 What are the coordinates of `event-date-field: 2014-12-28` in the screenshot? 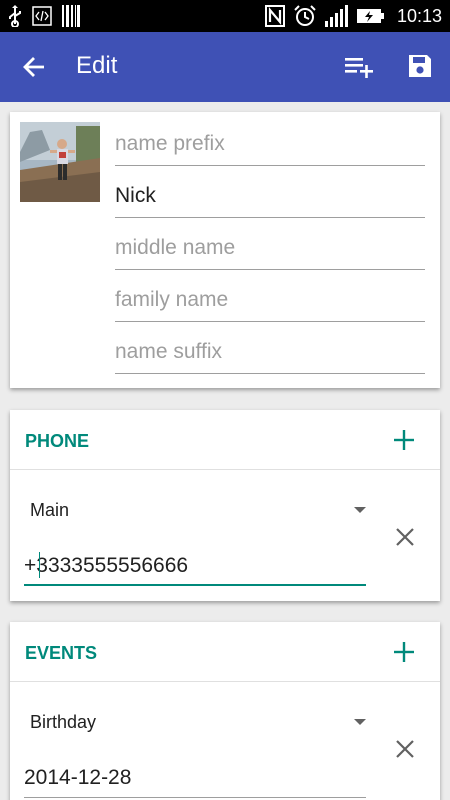 It's located at (195, 777).